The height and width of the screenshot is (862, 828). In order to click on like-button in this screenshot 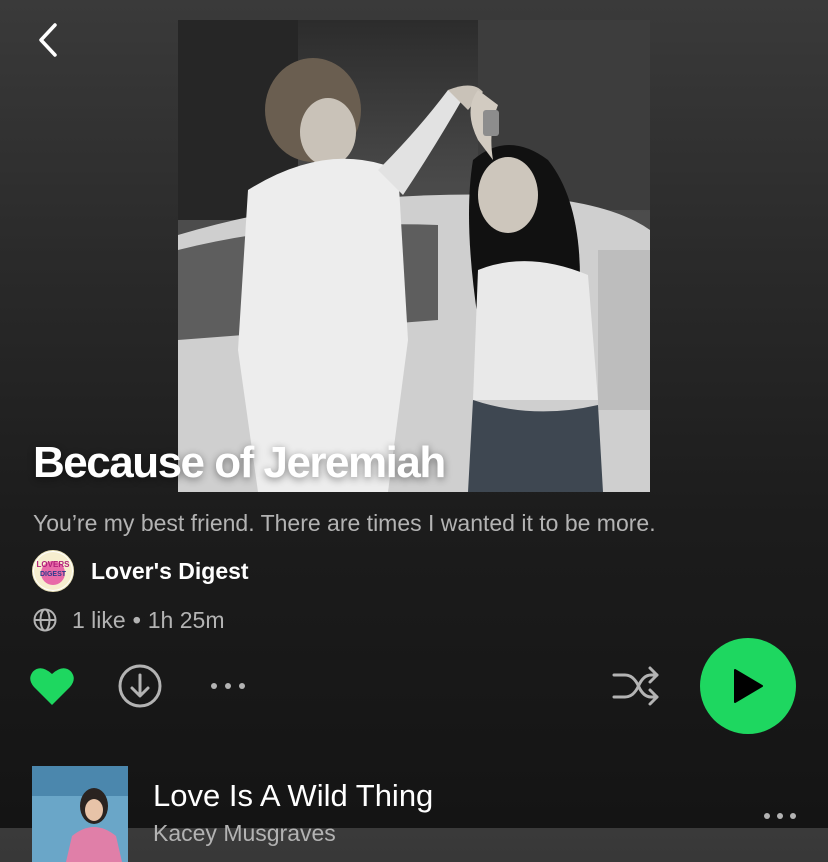, I will do `click(52, 686)`.